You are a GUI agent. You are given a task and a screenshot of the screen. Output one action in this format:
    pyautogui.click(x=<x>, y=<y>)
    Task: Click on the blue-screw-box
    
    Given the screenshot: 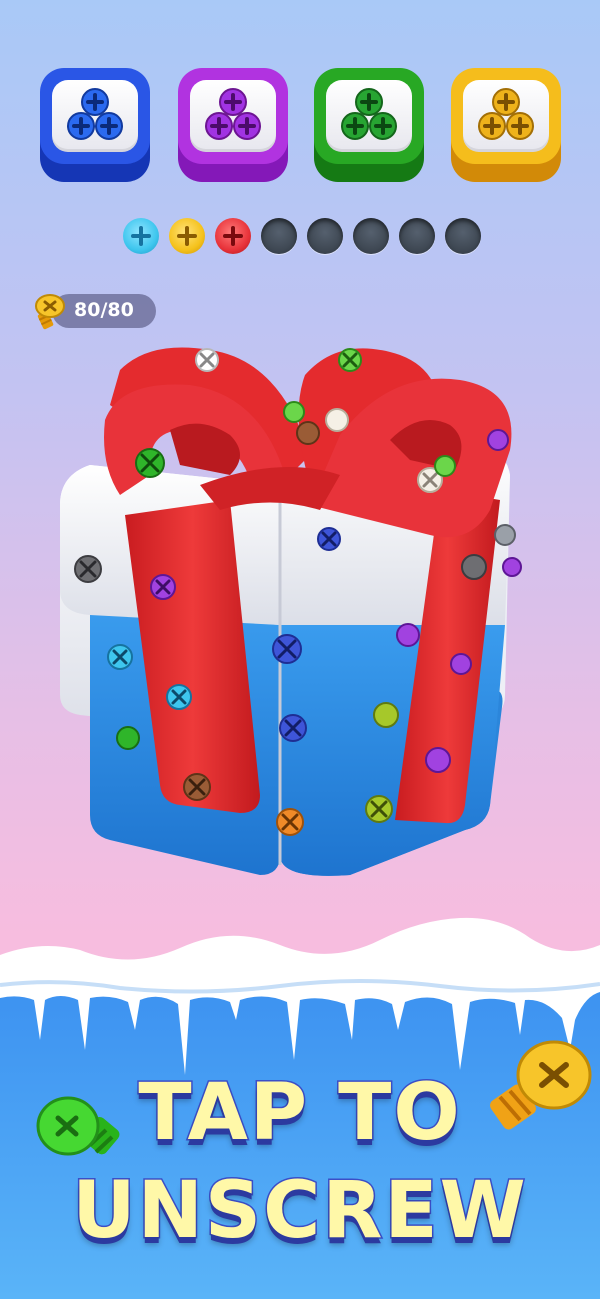 What is the action you would take?
    pyautogui.click(x=95, y=125)
    